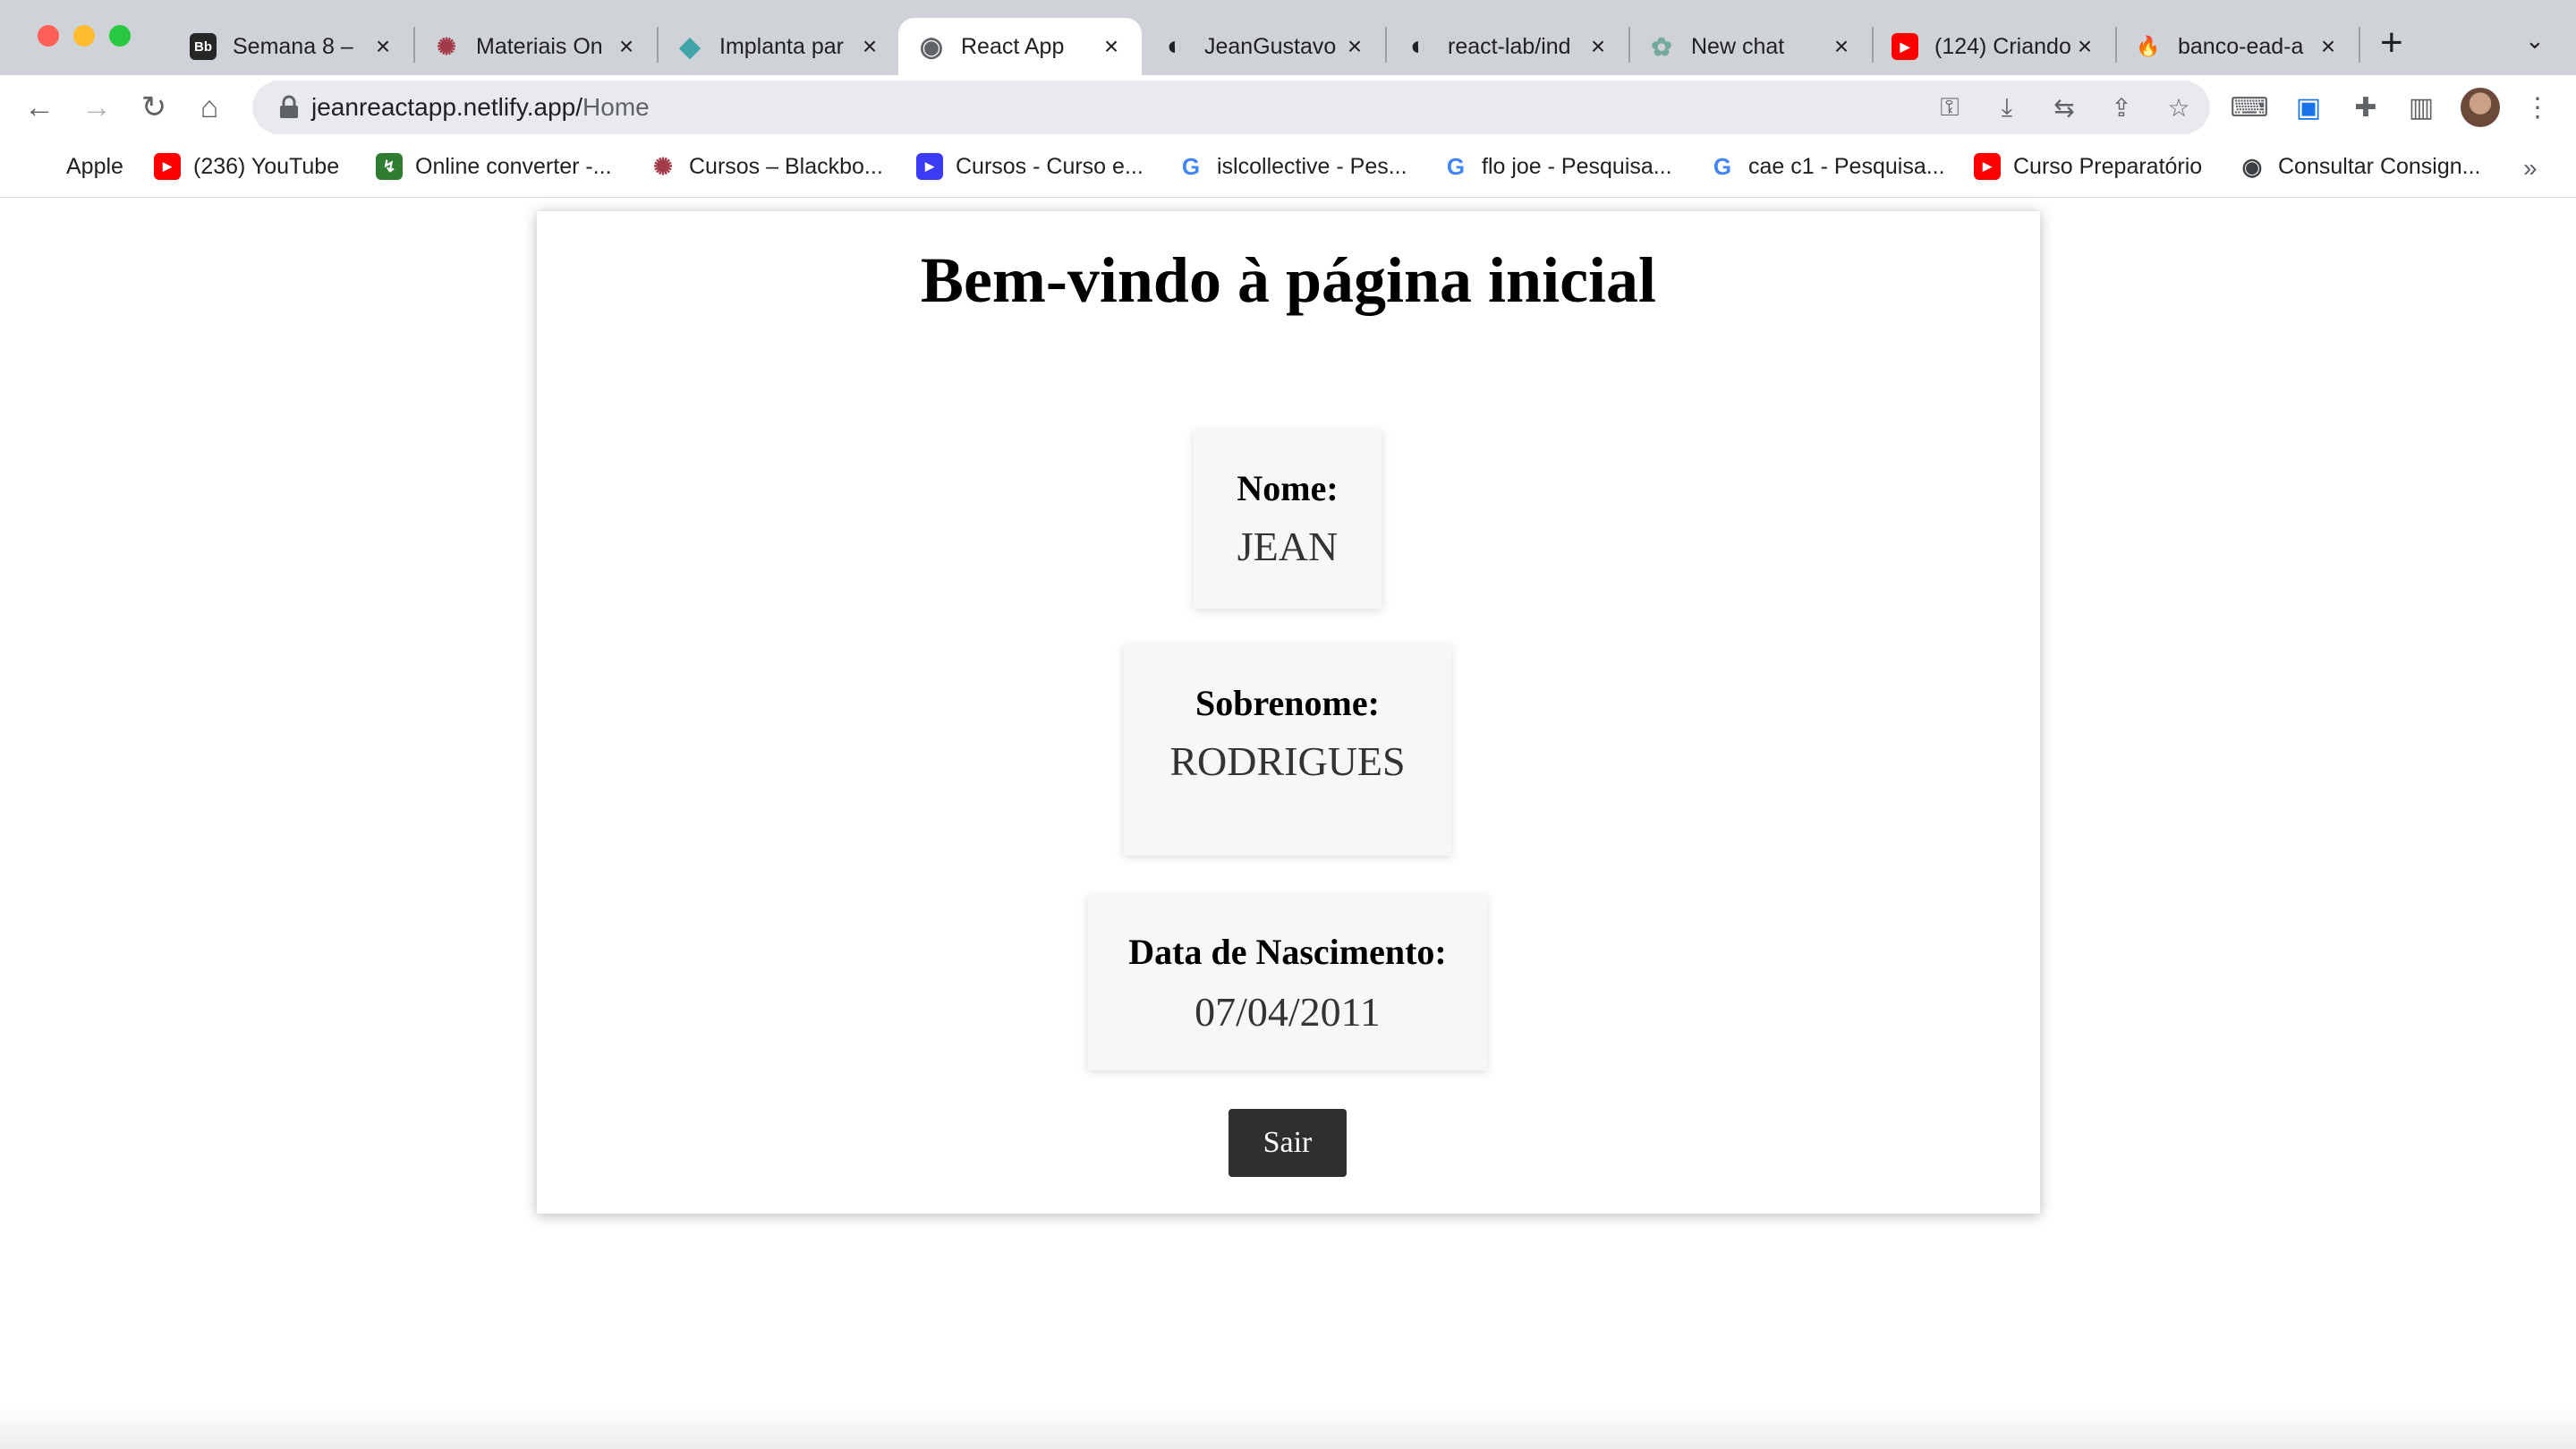 The height and width of the screenshot is (1449, 2576). I want to click on bookmark-star-icon: ☆, so click(2179, 107).